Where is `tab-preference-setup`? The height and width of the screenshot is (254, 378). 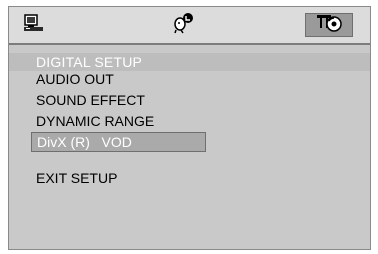
tab-preference-setup is located at coordinates (329, 25).